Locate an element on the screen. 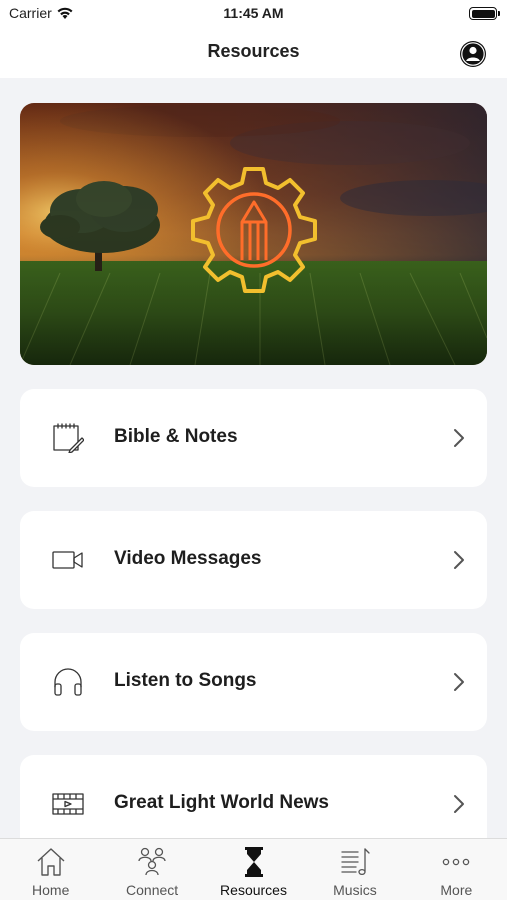  menu-item-video-messages: Video Messages is located at coordinates (253, 560).